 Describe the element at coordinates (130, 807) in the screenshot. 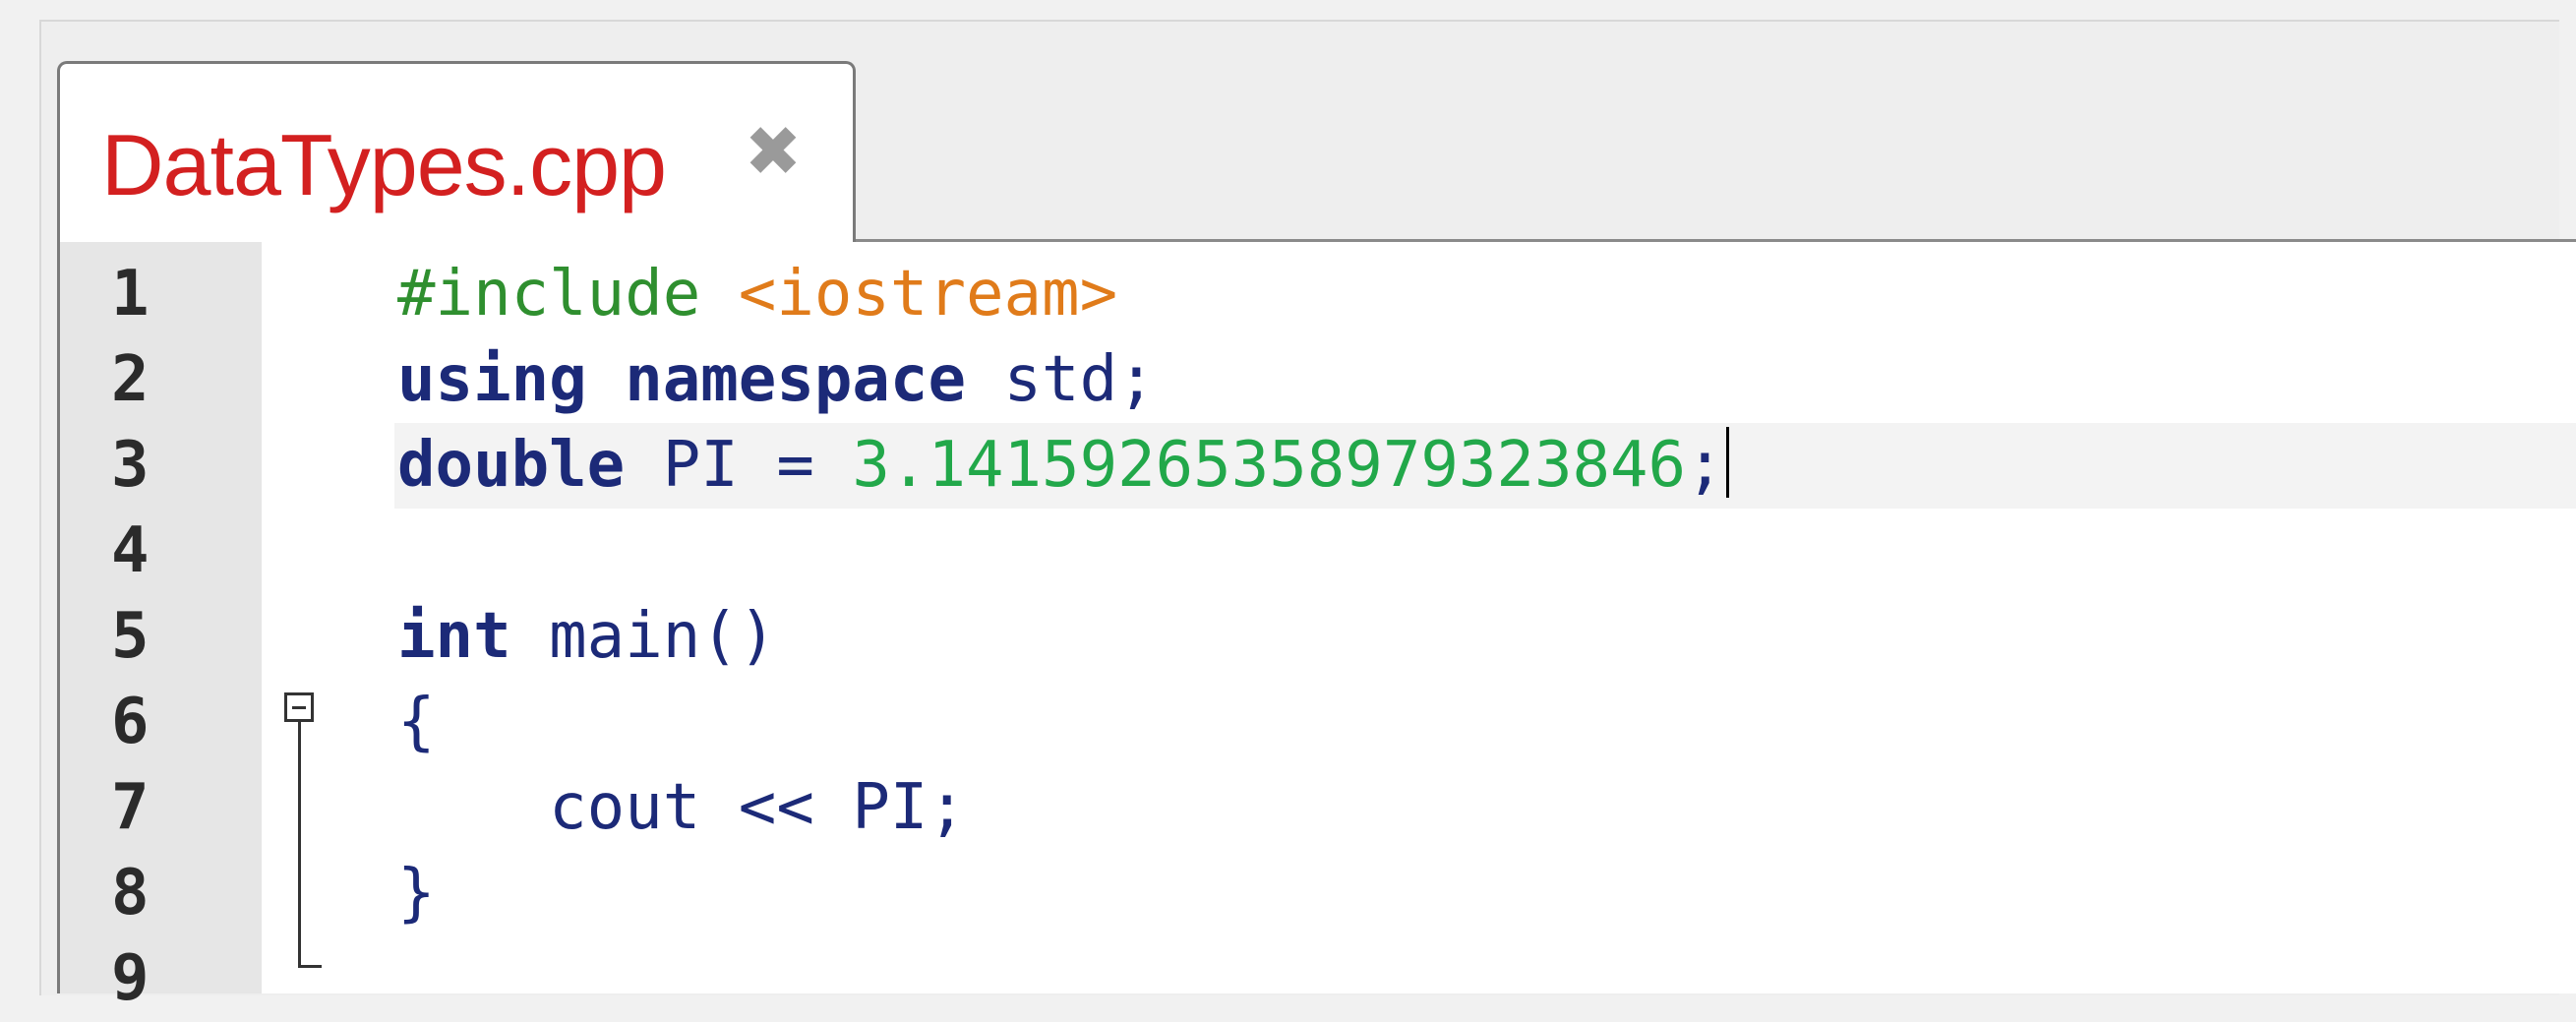

I see `line-number: 7` at that location.